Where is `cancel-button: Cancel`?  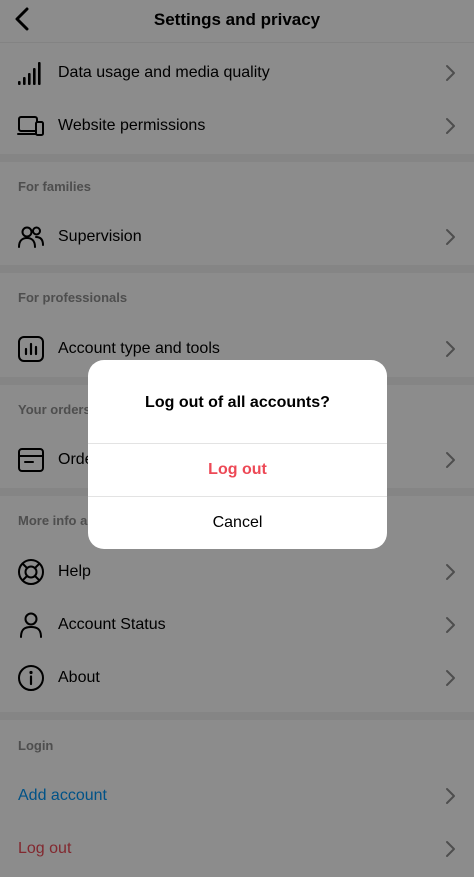 cancel-button: Cancel is located at coordinates (237, 523).